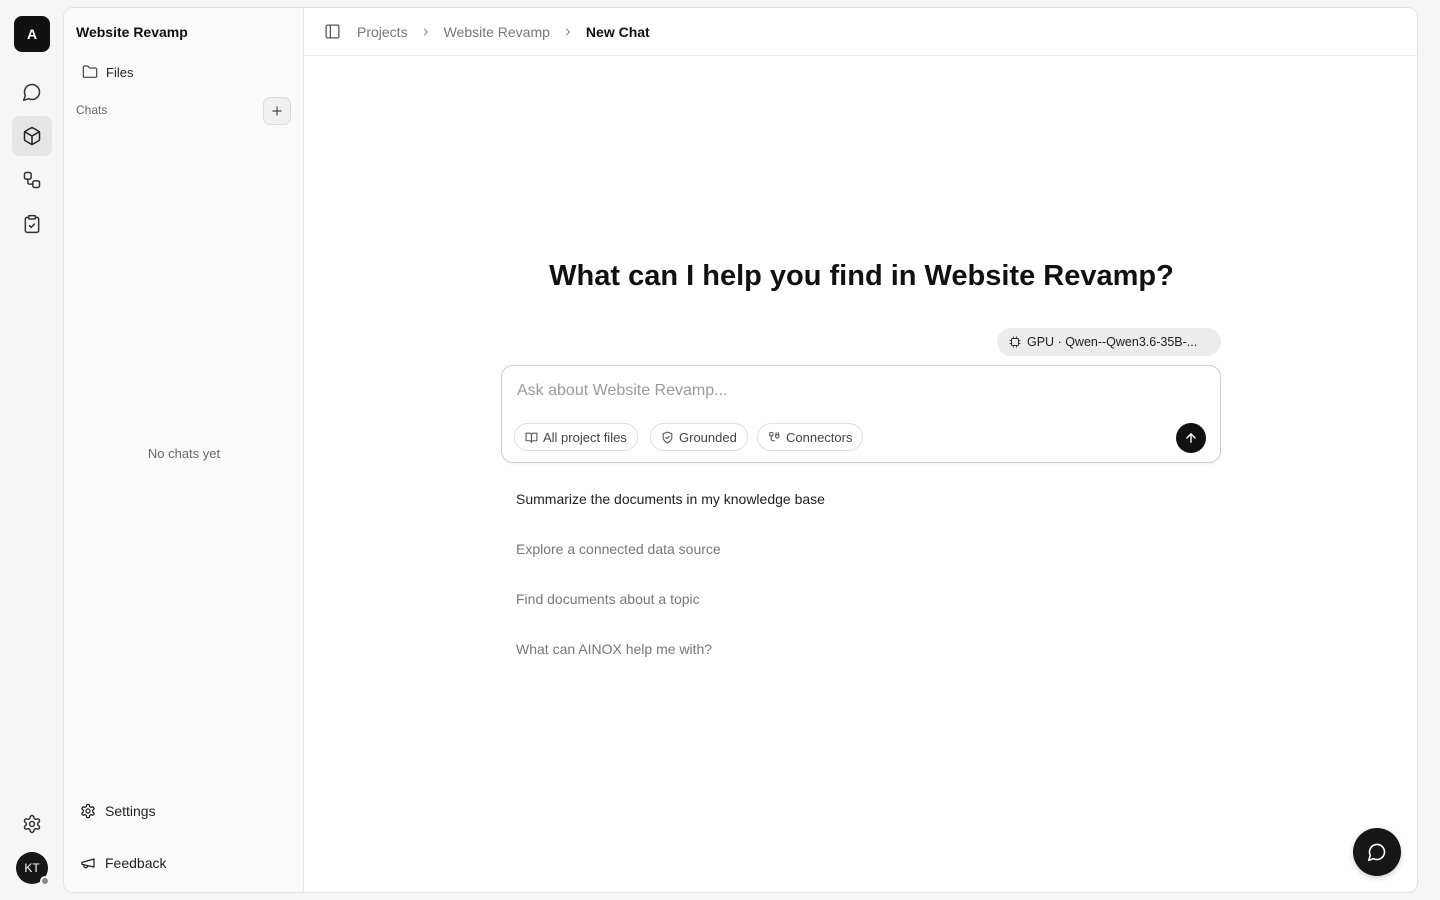 The image size is (1440, 900). I want to click on suggestion-item: What can AINOX help me with?, so click(614, 649).